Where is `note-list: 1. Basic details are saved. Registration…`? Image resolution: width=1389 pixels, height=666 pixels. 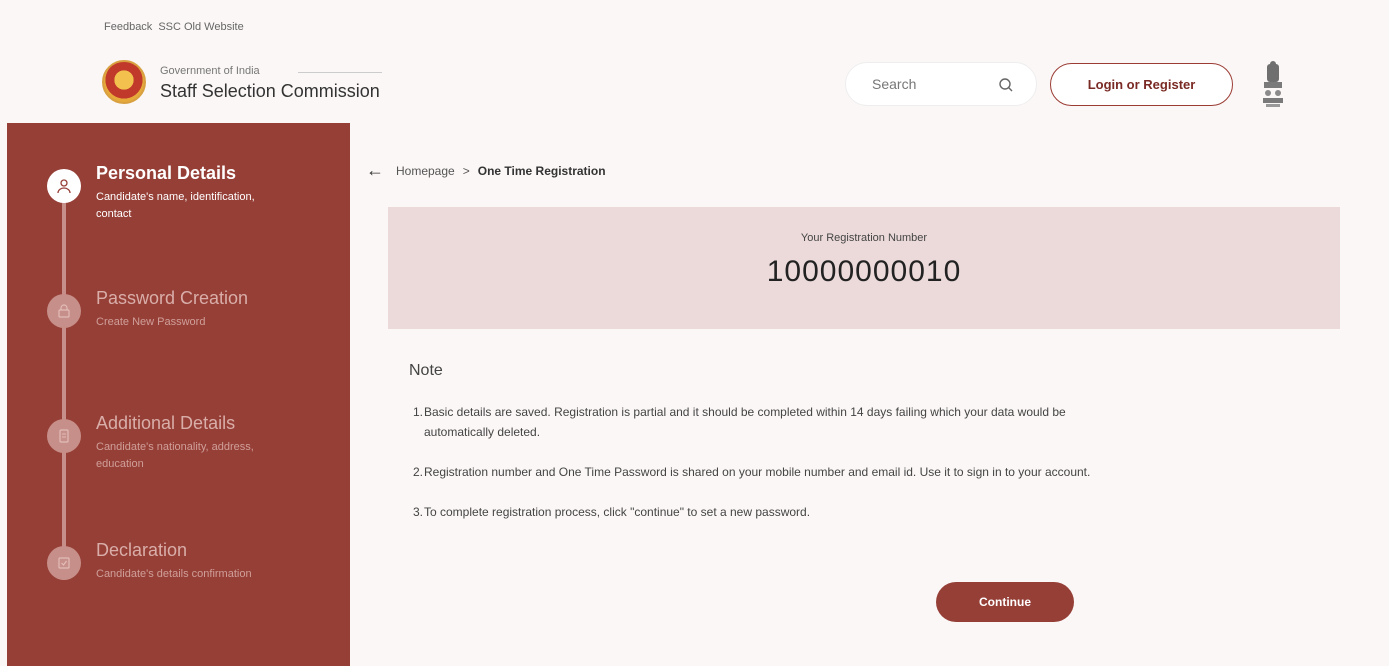 note-list: 1. Basic details are saved. Registration… is located at coordinates (758, 472).